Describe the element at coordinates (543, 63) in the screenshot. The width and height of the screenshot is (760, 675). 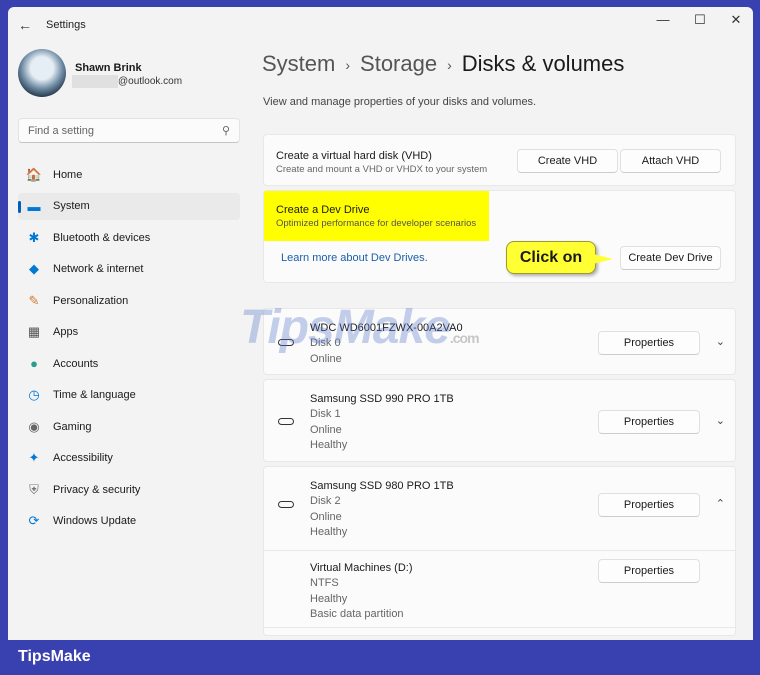
I see `page-title: Disks & volumes` at that location.